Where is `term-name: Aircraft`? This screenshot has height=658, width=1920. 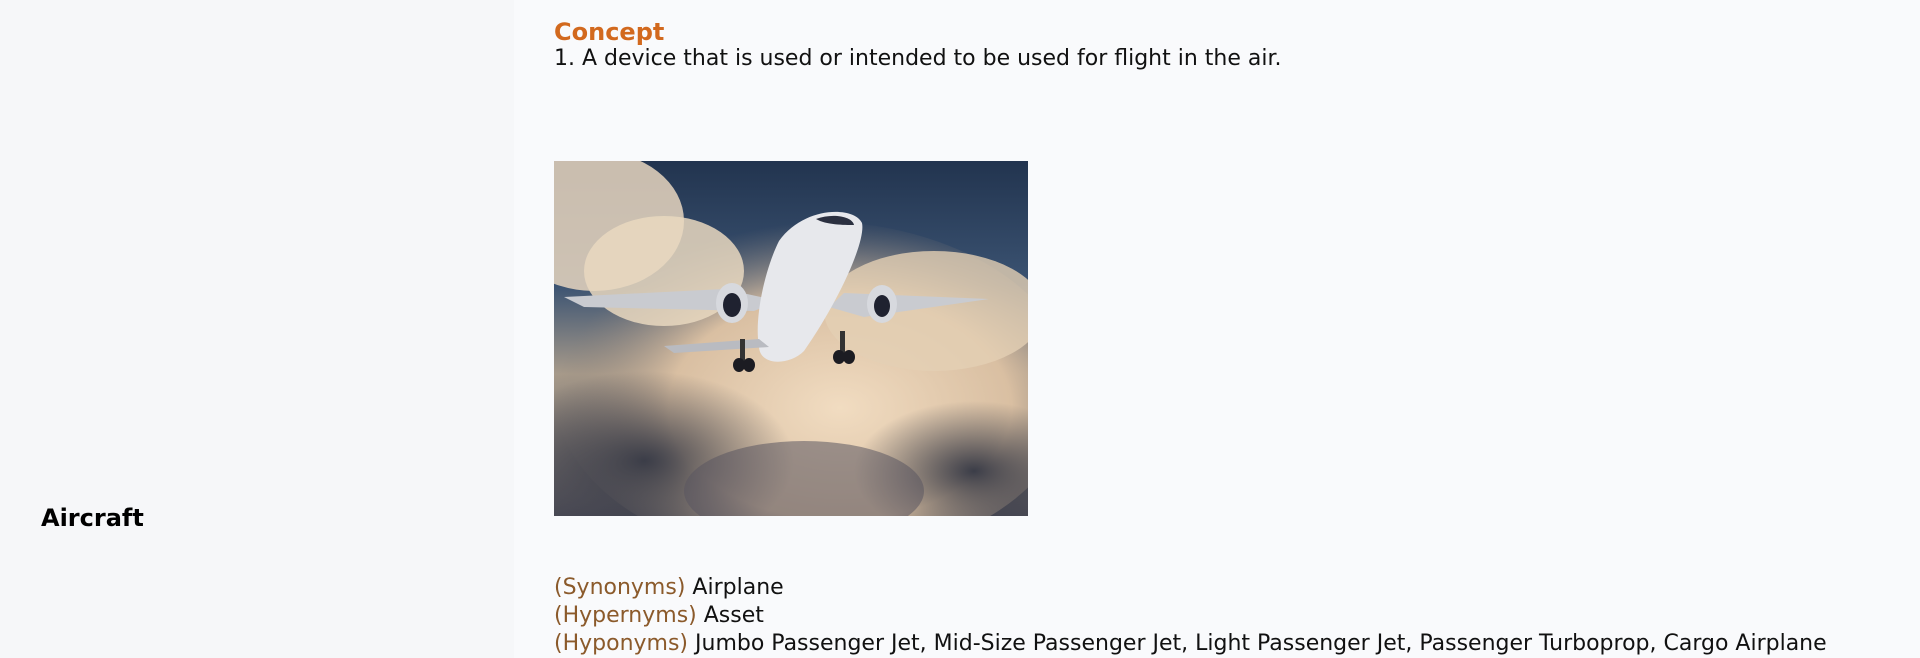 term-name: Aircraft is located at coordinates (92, 518).